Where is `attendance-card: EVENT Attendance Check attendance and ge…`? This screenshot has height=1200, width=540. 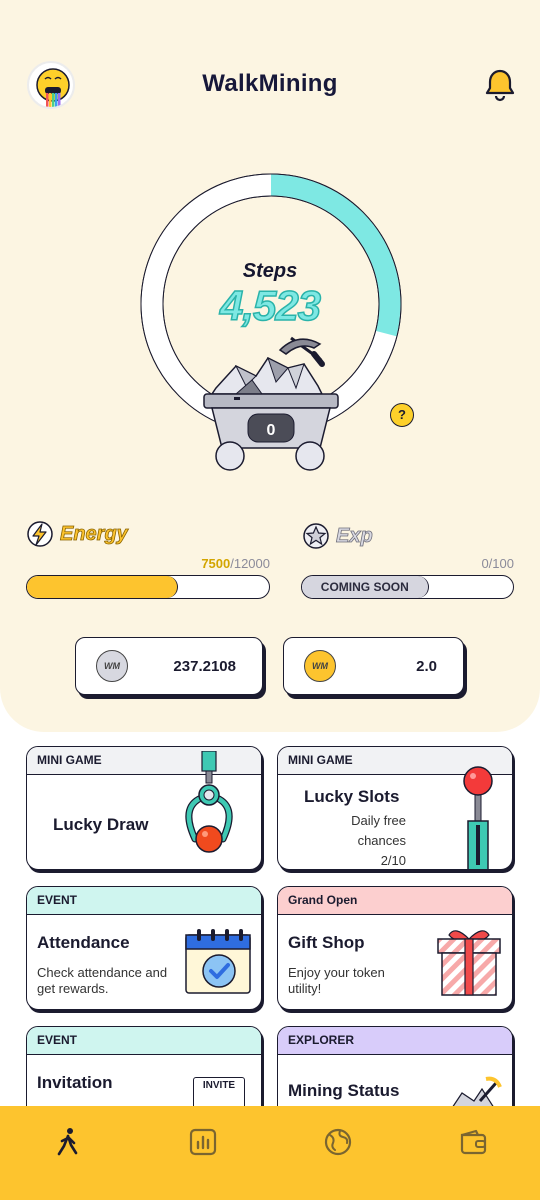
attendance-card: EVENT Attendance Check attendance and ge… is located at coordinates (144, 948).